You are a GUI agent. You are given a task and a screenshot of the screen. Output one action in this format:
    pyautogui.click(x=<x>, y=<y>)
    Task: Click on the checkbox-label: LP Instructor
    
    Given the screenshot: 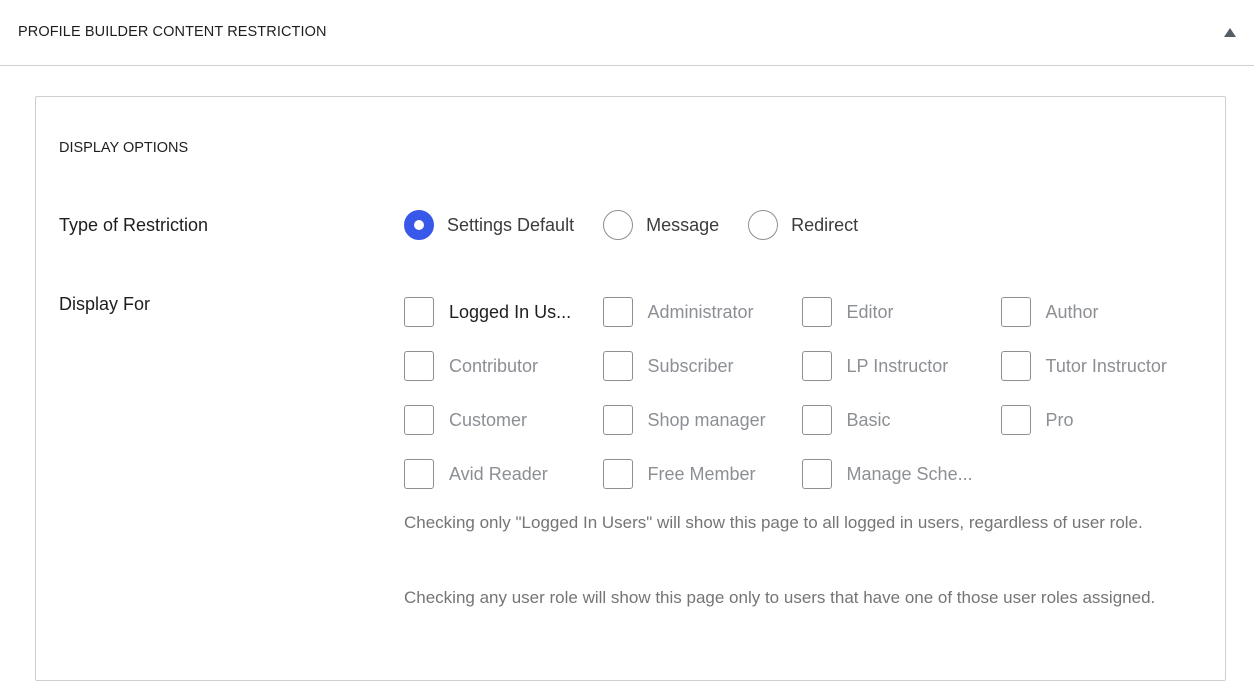 What is the action you would take?
    pyautogui.click(x=897, y=365)
    